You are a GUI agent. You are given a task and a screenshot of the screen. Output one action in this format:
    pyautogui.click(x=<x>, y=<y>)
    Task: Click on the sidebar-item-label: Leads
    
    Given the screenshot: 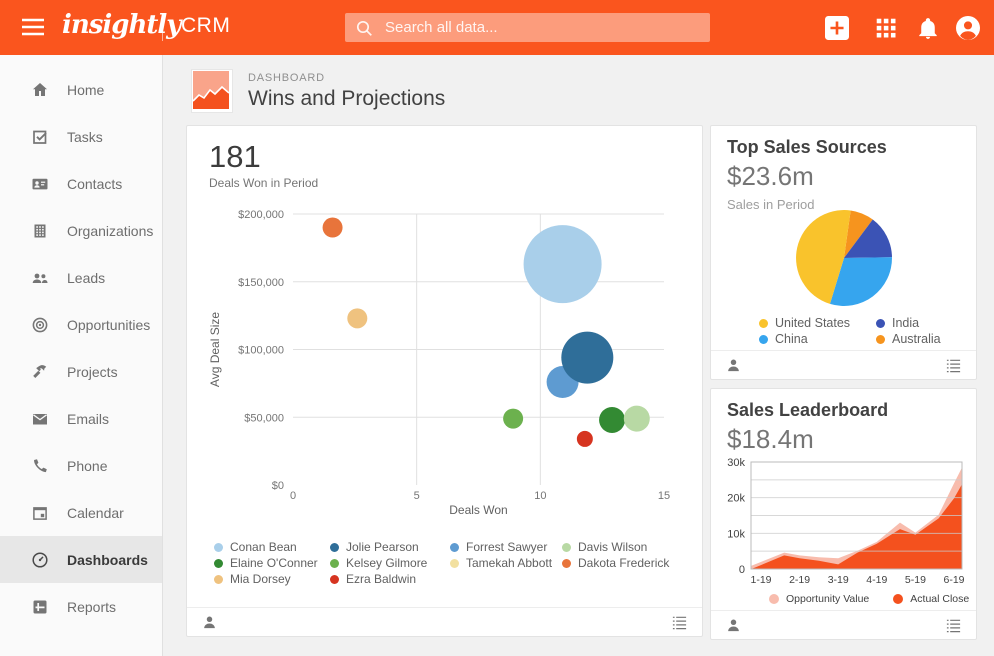 What is the action you would take?
    pyautogui.click(x=86, y=277)
    